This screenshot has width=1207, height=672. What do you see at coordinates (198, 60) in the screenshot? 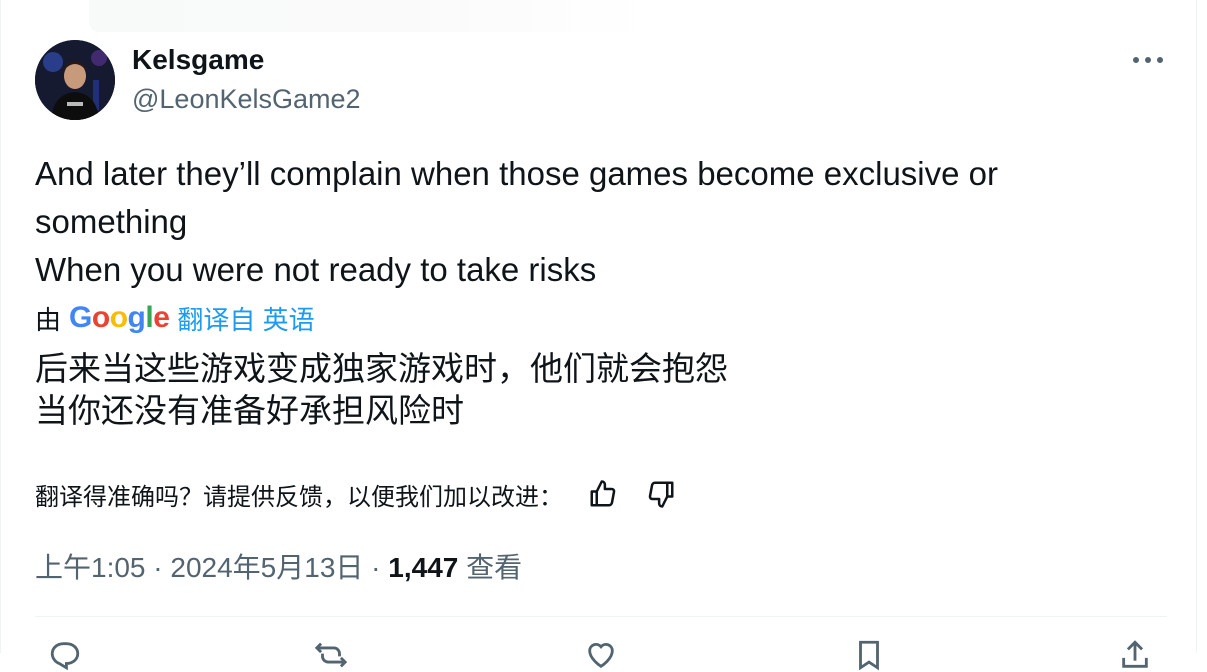
I see `author-name: Kelsgame` at bounding box center [198, 60].